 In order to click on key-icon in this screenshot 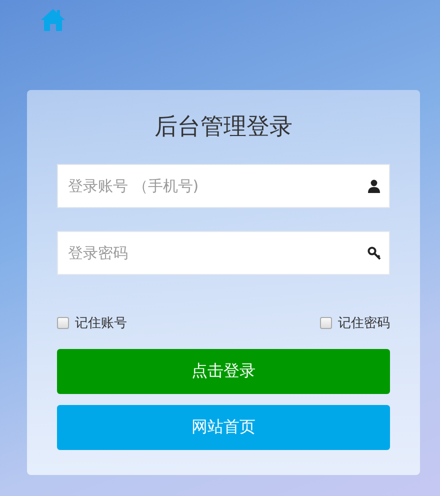, I will do `click(374, 253)`.